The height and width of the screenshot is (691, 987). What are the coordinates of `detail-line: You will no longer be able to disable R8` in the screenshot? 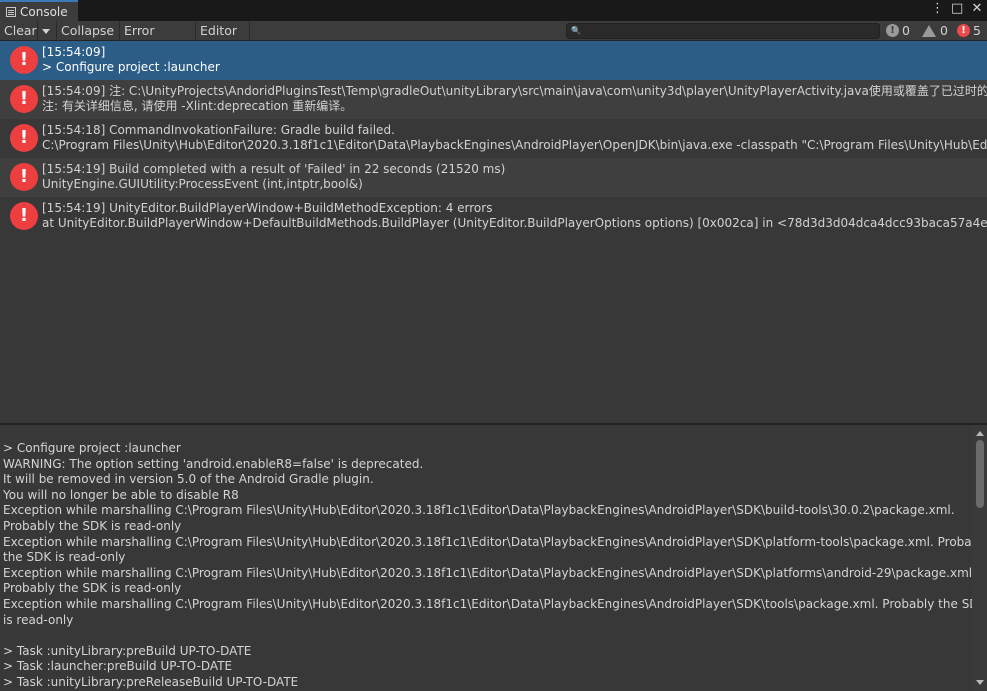 It's located at (121, 494).